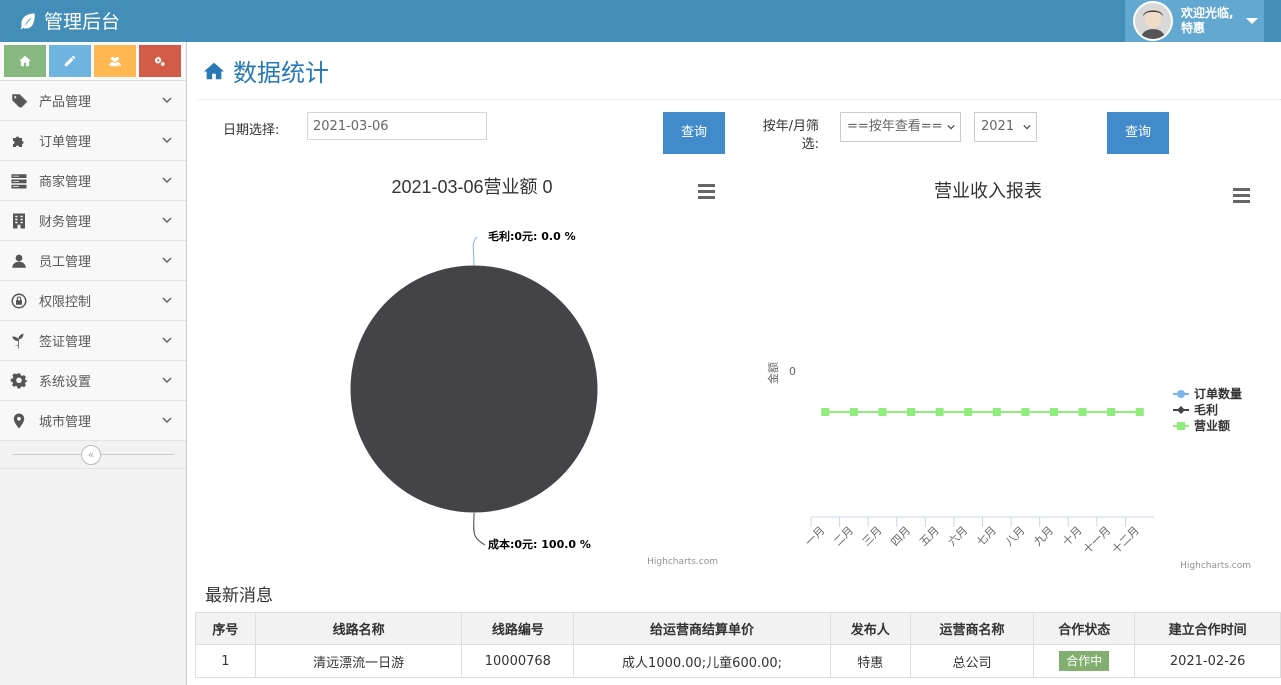 The width and height of the screenshot is (1281, 685). Describe the element at coordinates (694, 133) in the screenshot. I see `date-query-button: 查询` at that location.